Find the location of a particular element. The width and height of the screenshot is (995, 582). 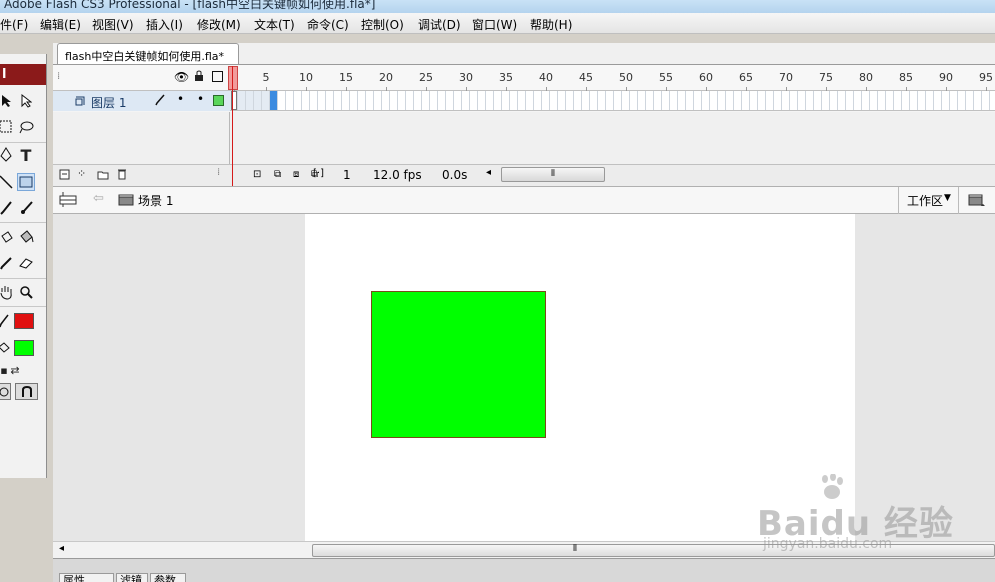

lock-icon is located at coordinates (199, 77).